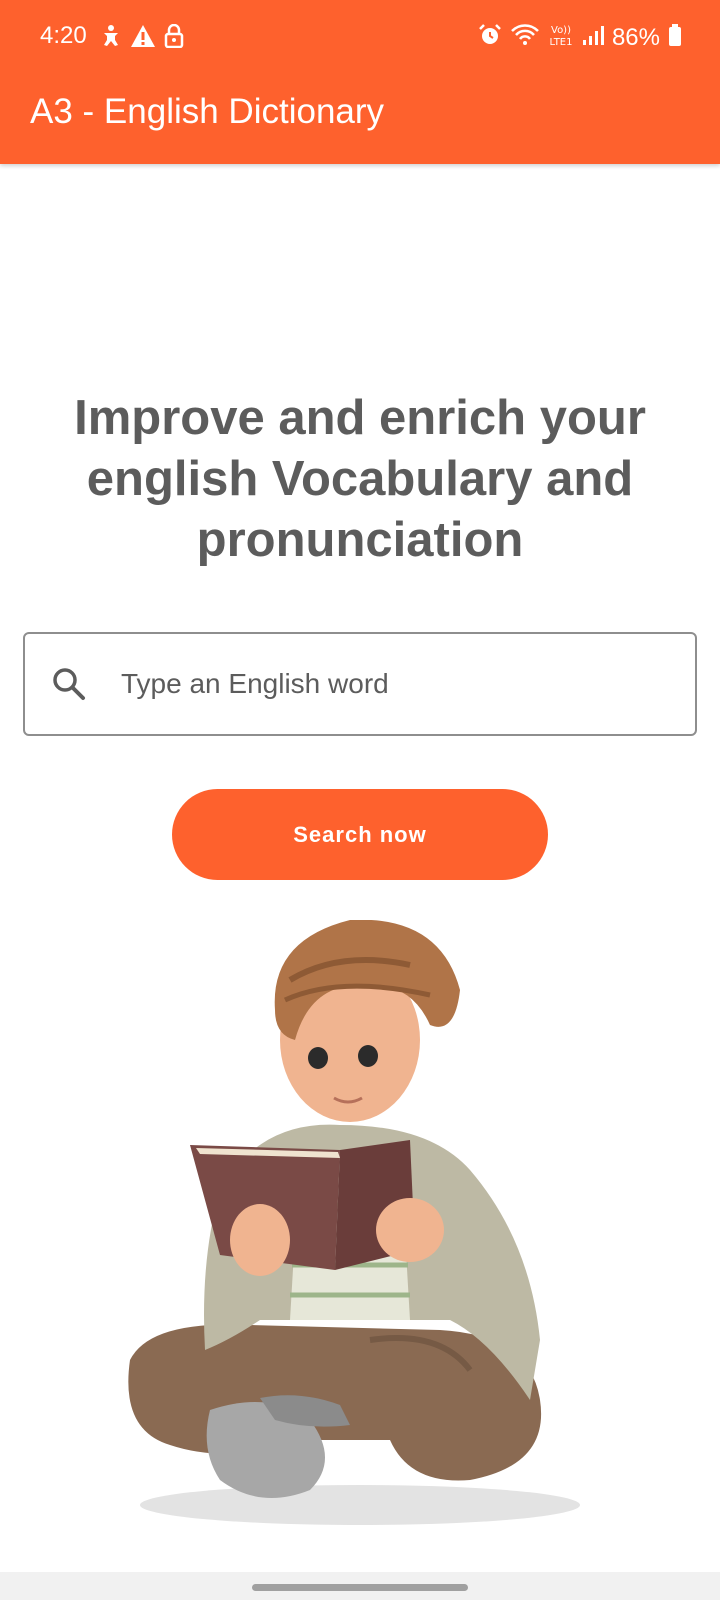 The width and height of the screenshot is (720, 1600). What do you see at coordinates (675, 37) in the screenshot?
I see `battery-icon` at bounding box center [675, 37].